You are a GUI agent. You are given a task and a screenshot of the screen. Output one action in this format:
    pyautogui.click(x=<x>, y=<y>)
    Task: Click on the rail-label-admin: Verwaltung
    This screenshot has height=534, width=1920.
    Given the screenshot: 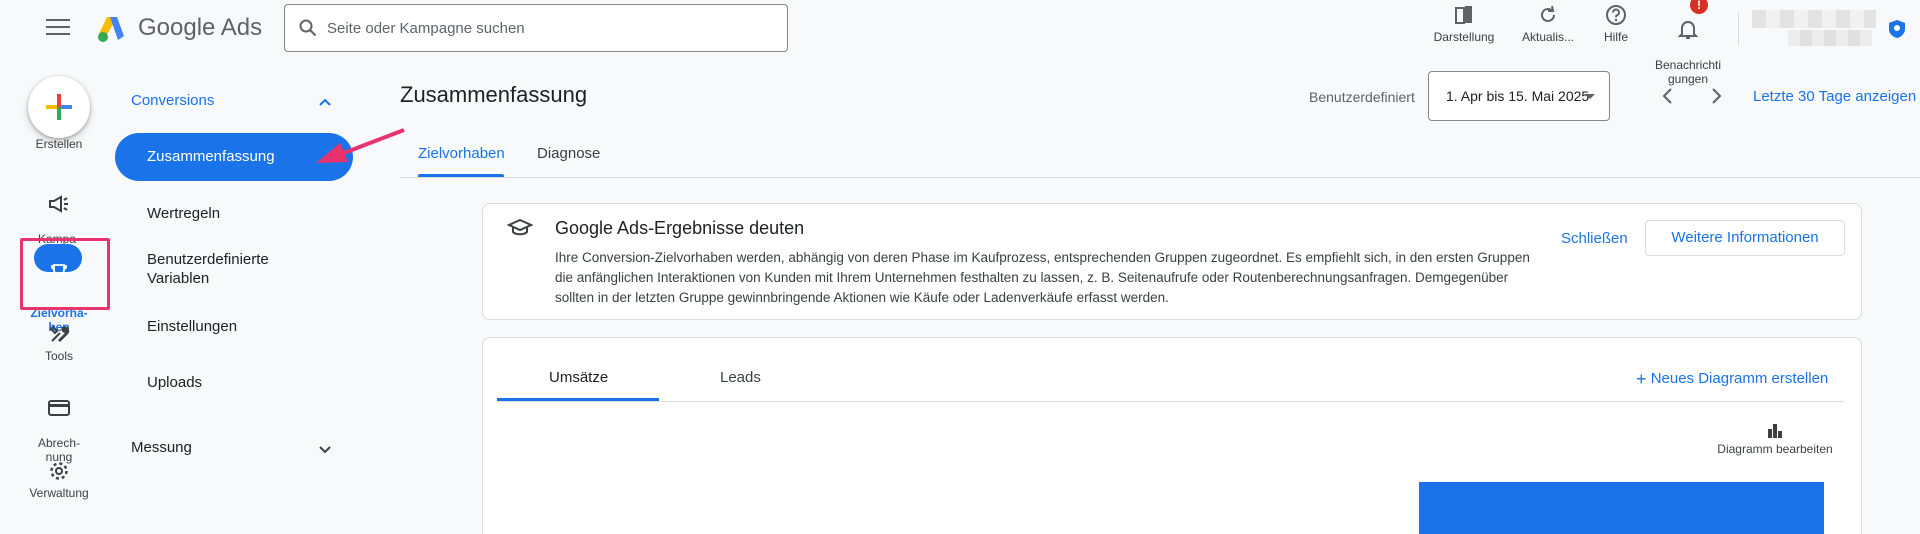 What is the action you would take?
    pyautogui.click(x=59, y=493)
    